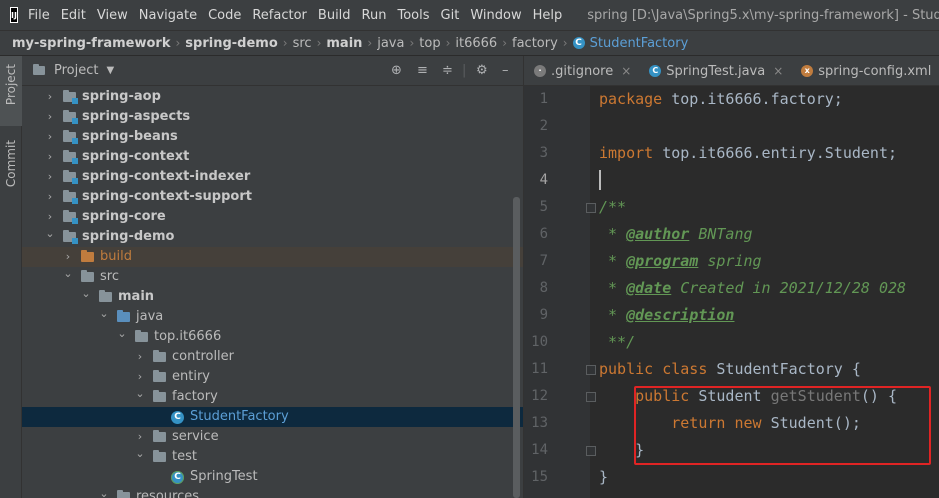 The width and height of the screenshot is (939, 498). Describe the element at coordinates (272, 117) in the screenshot. I see `tree-item: › spring-aspects` at that location.